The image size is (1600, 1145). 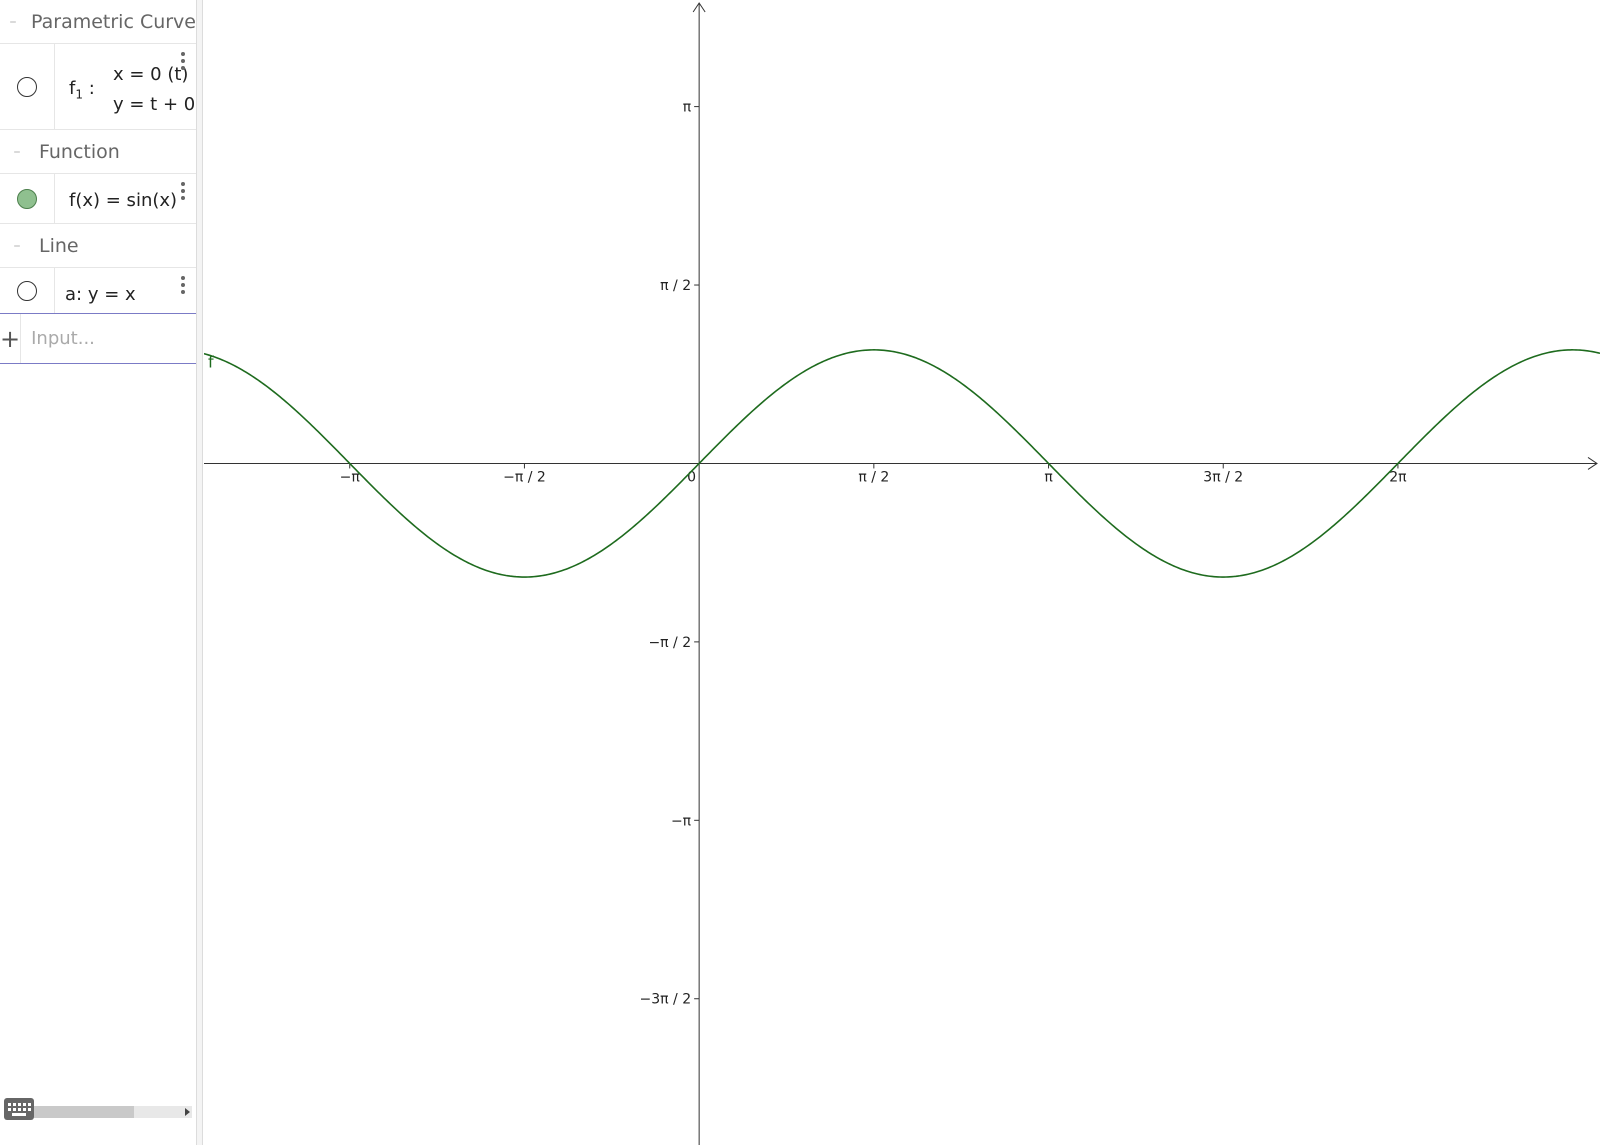 I want to click on x-tick-label: 3π / 2, so click(x=1223, y=477).